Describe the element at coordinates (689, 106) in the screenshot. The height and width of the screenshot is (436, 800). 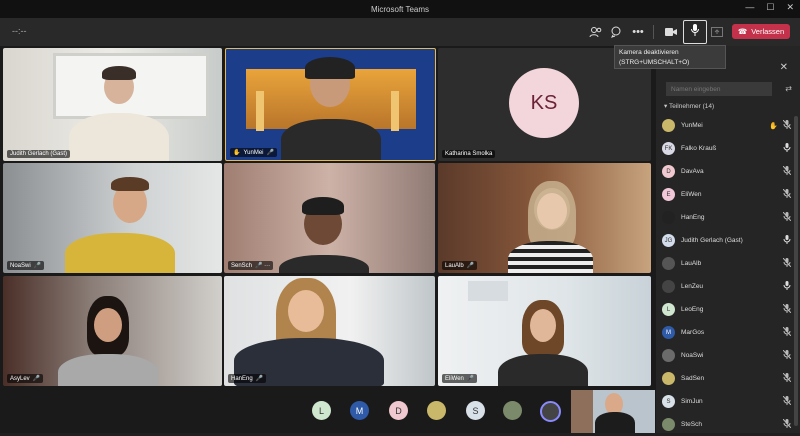
I see `participants-section-header: ▾ Teilnehmer (14)` at that location.